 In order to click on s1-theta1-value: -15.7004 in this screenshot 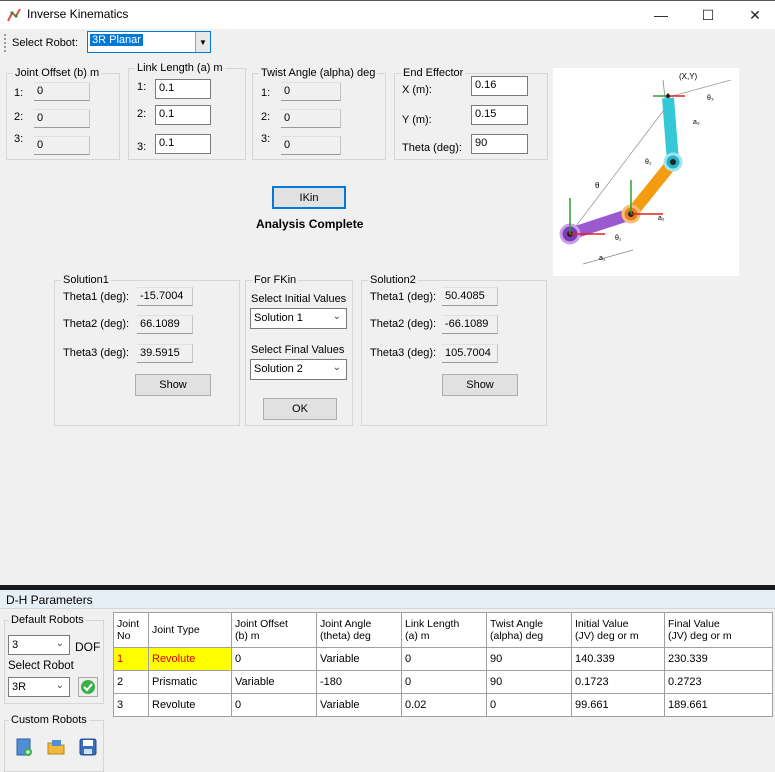, I will do `click(165, 296)`.